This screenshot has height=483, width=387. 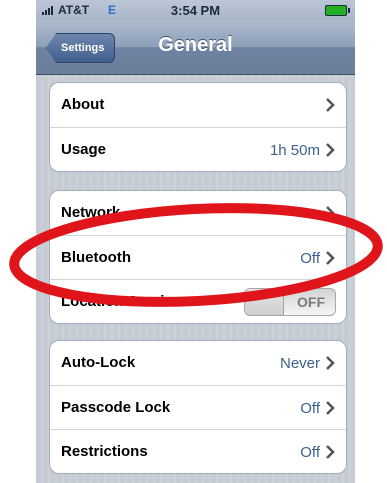 I want to click on row-label: Bluetooth, so click(x=96, y=257).